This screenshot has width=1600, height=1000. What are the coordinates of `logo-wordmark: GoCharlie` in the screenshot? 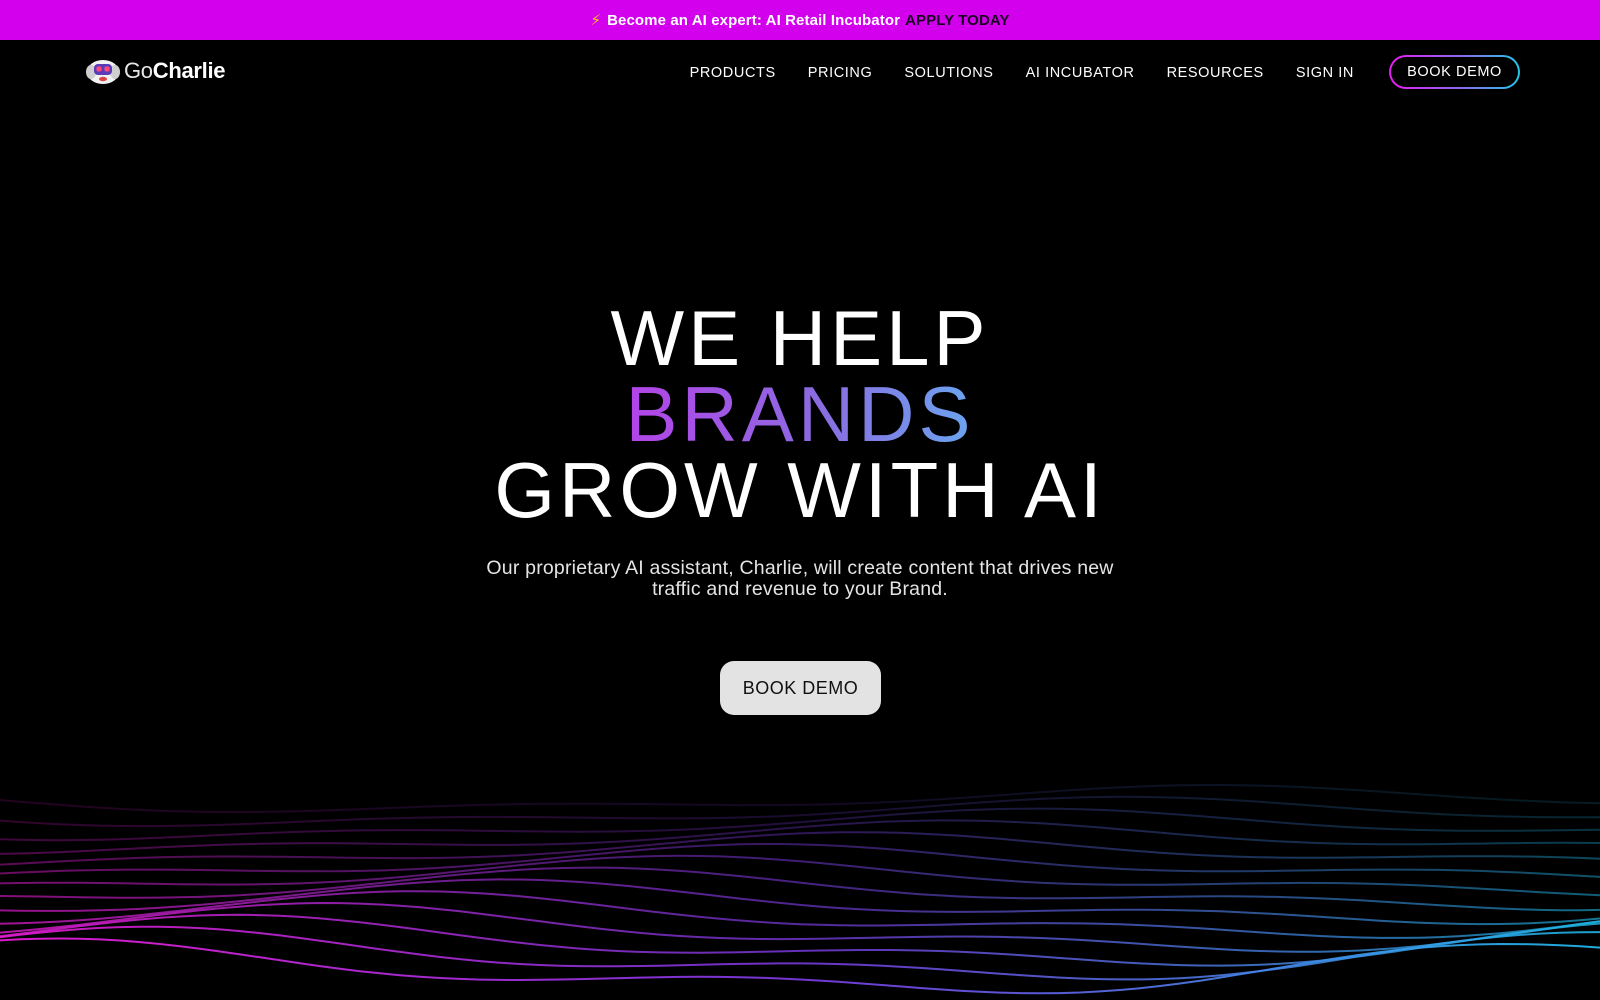 It's located at (175, 70).